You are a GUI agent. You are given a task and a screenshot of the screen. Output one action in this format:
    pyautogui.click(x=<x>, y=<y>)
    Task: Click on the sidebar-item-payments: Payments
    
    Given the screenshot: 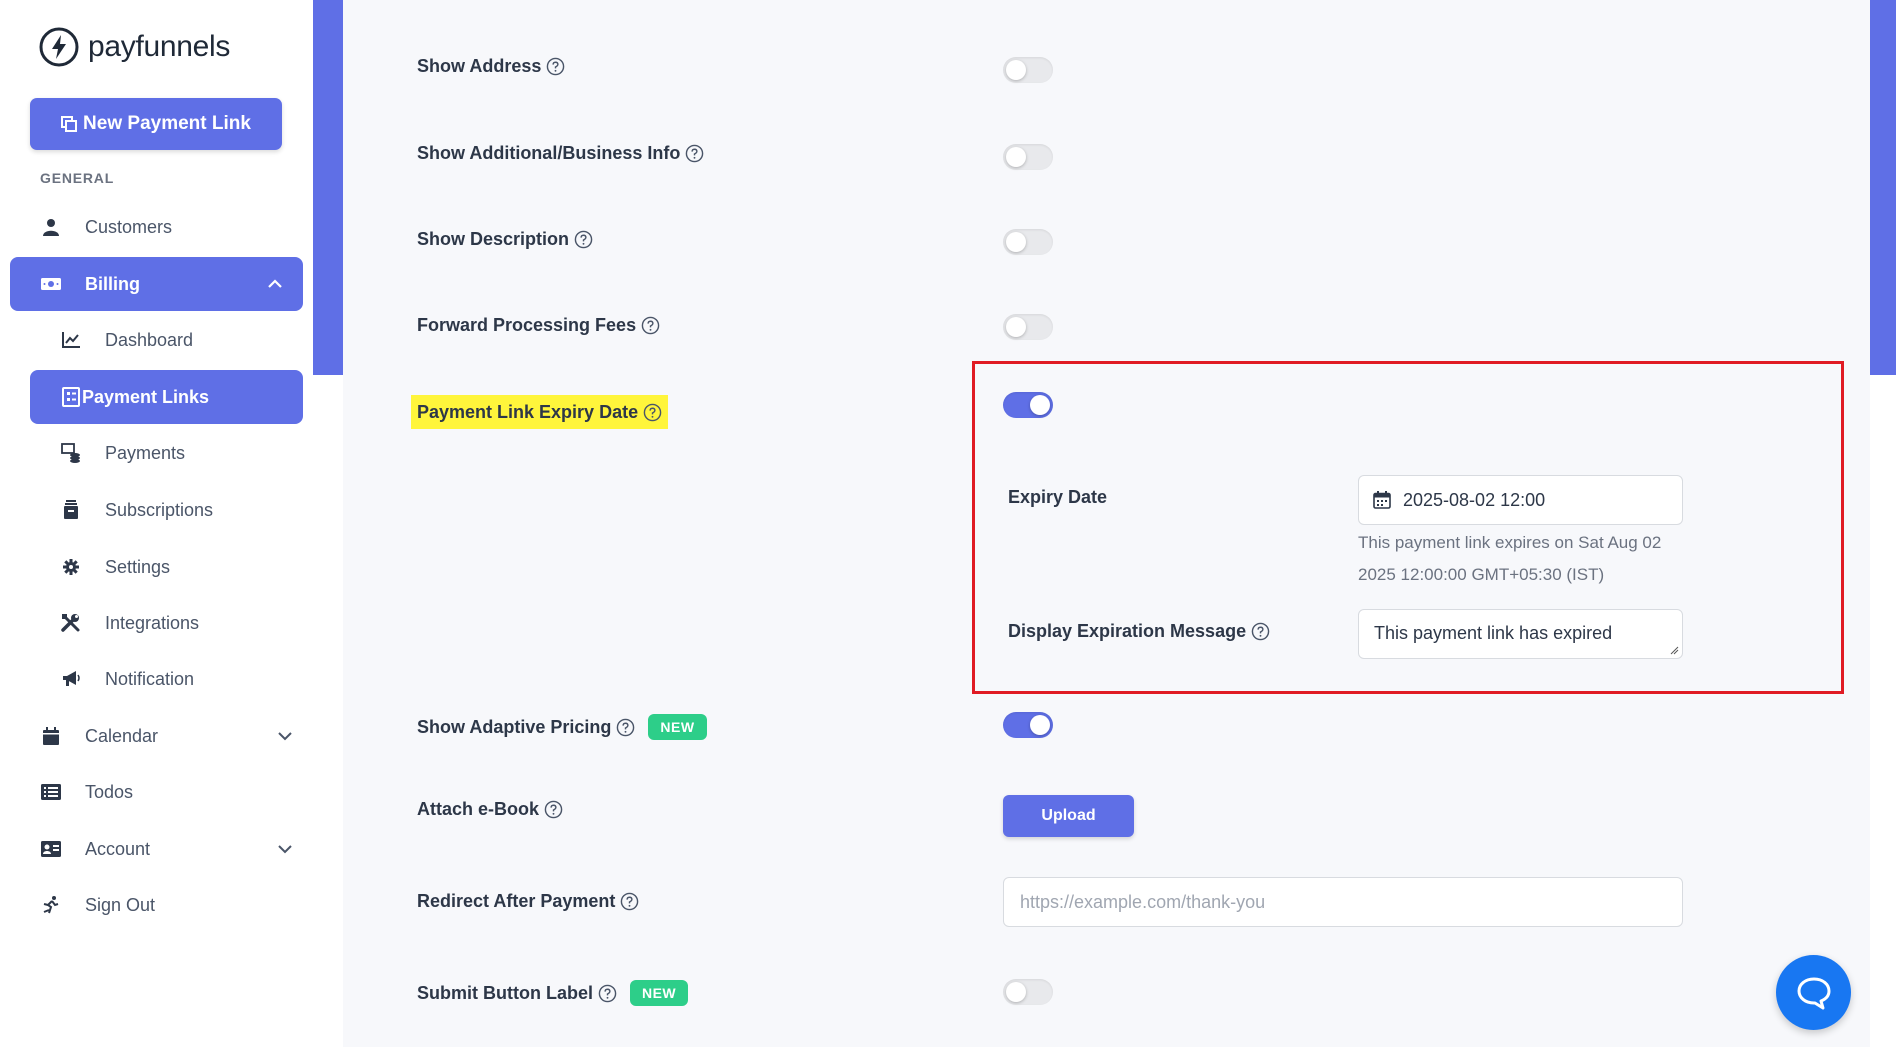 What is the action you would take?
    pyautogui.click(x=181, y=453)
    